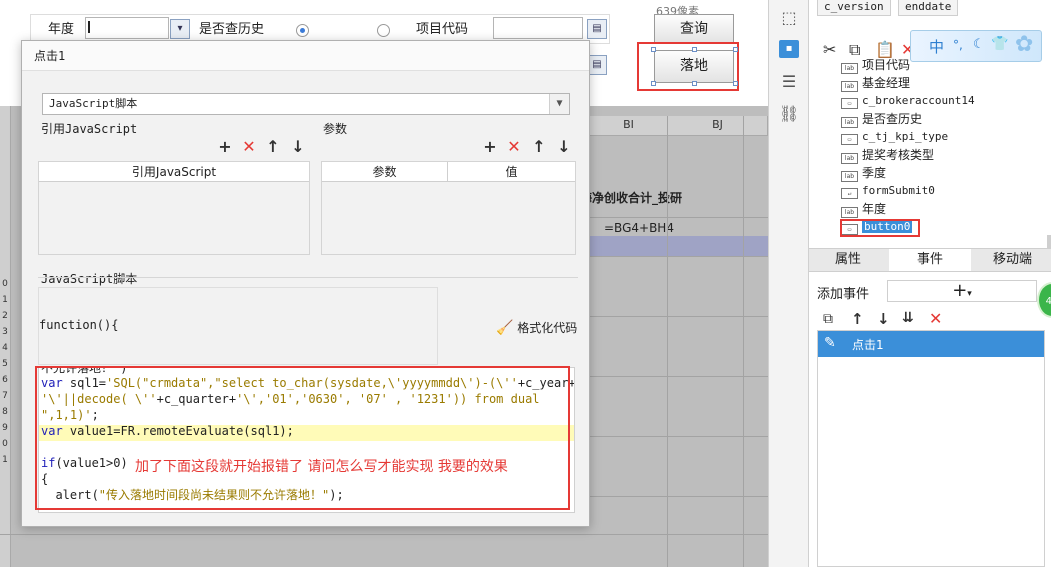 This screenshot has height=567, width=1051. What do you see at coordinates (881, 119) in the screenshot?
I see `tree-item: lab 是否查历史` at bounding box center [881, 119].